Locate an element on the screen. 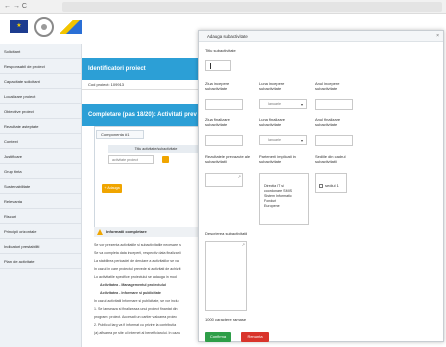 The height and width of the screenshot is (347, 446). browser-toolbar: ← → C is located at coordinates (223, 7).